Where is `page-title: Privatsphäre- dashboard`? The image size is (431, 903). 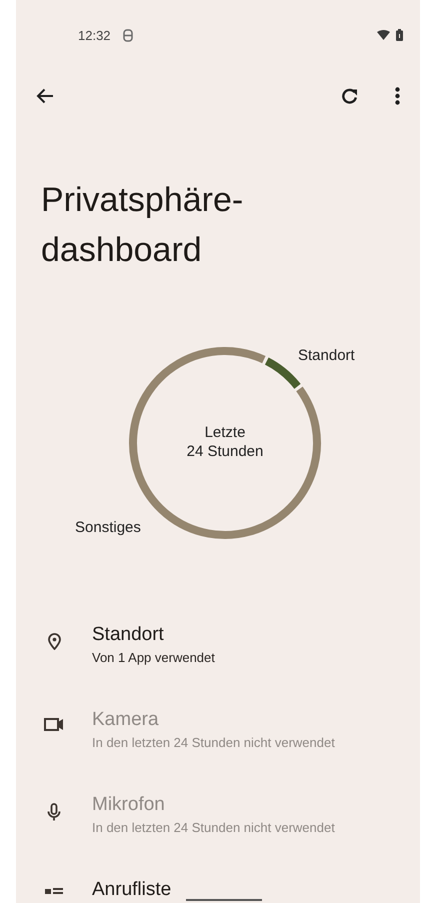
page-title: Privatsphäre- dashboard is located at coordinates (142, 225).